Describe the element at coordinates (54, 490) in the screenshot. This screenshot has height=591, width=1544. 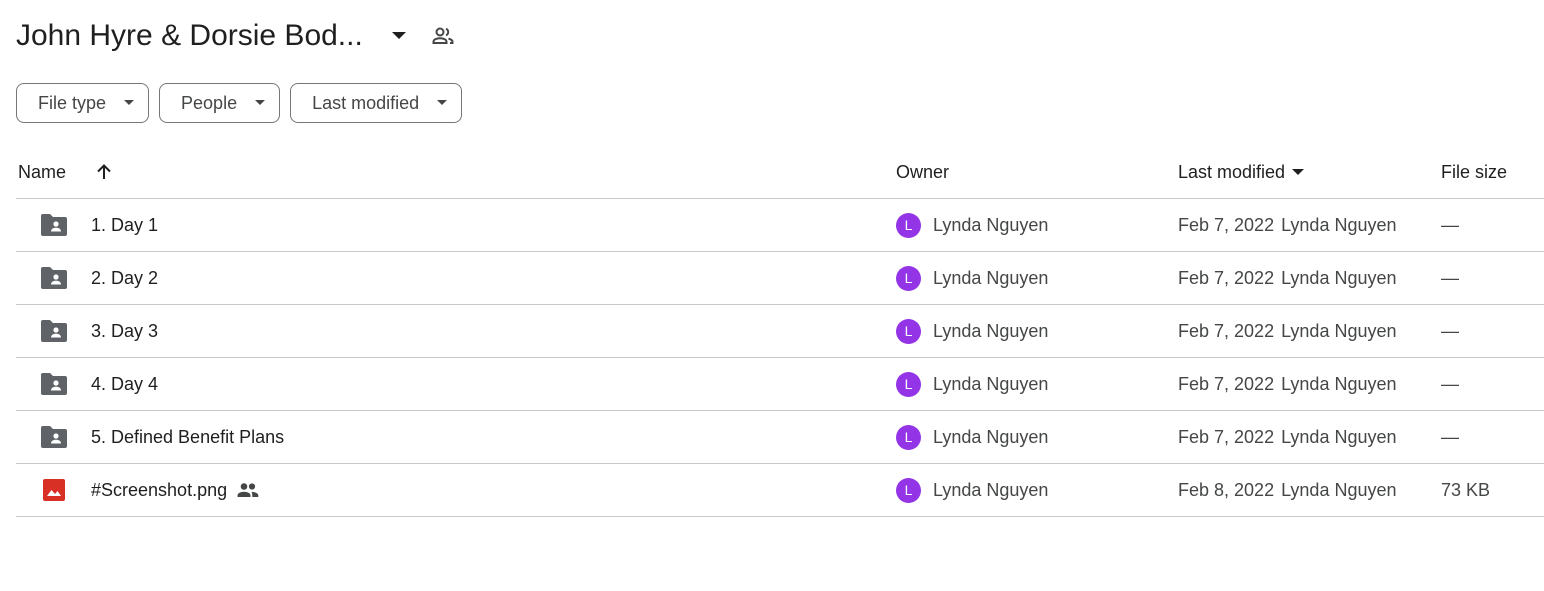
I see `image-file-icon` at that location.